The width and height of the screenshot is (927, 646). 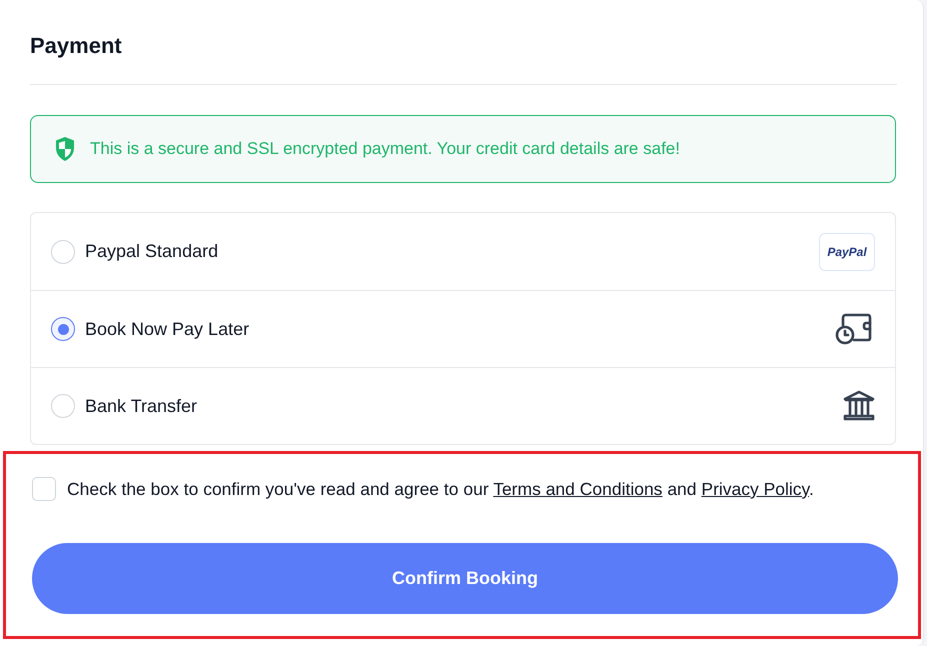 What do you see at coordinates (755, 489) in the screenshot?
I see `privacy-link: Privacy Policy` at bounding box center [755, 489].